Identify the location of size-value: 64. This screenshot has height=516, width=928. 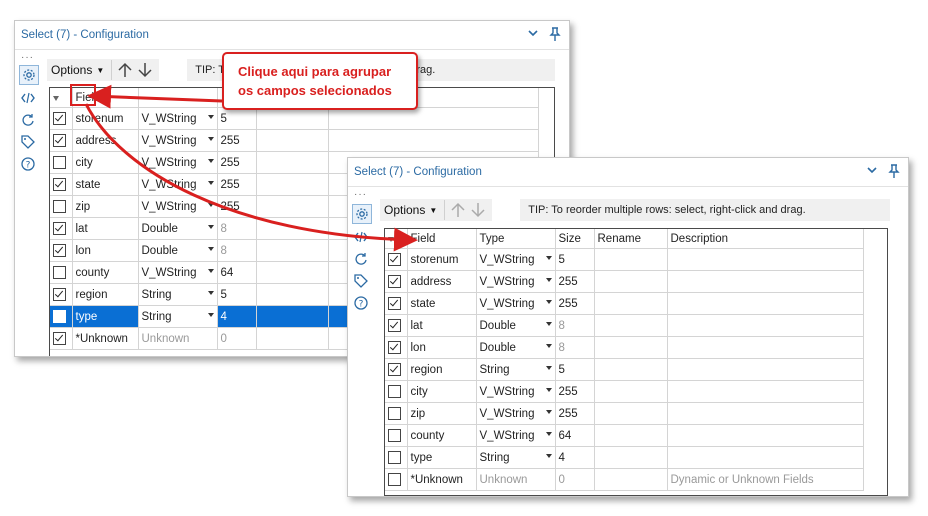
(575, 435).